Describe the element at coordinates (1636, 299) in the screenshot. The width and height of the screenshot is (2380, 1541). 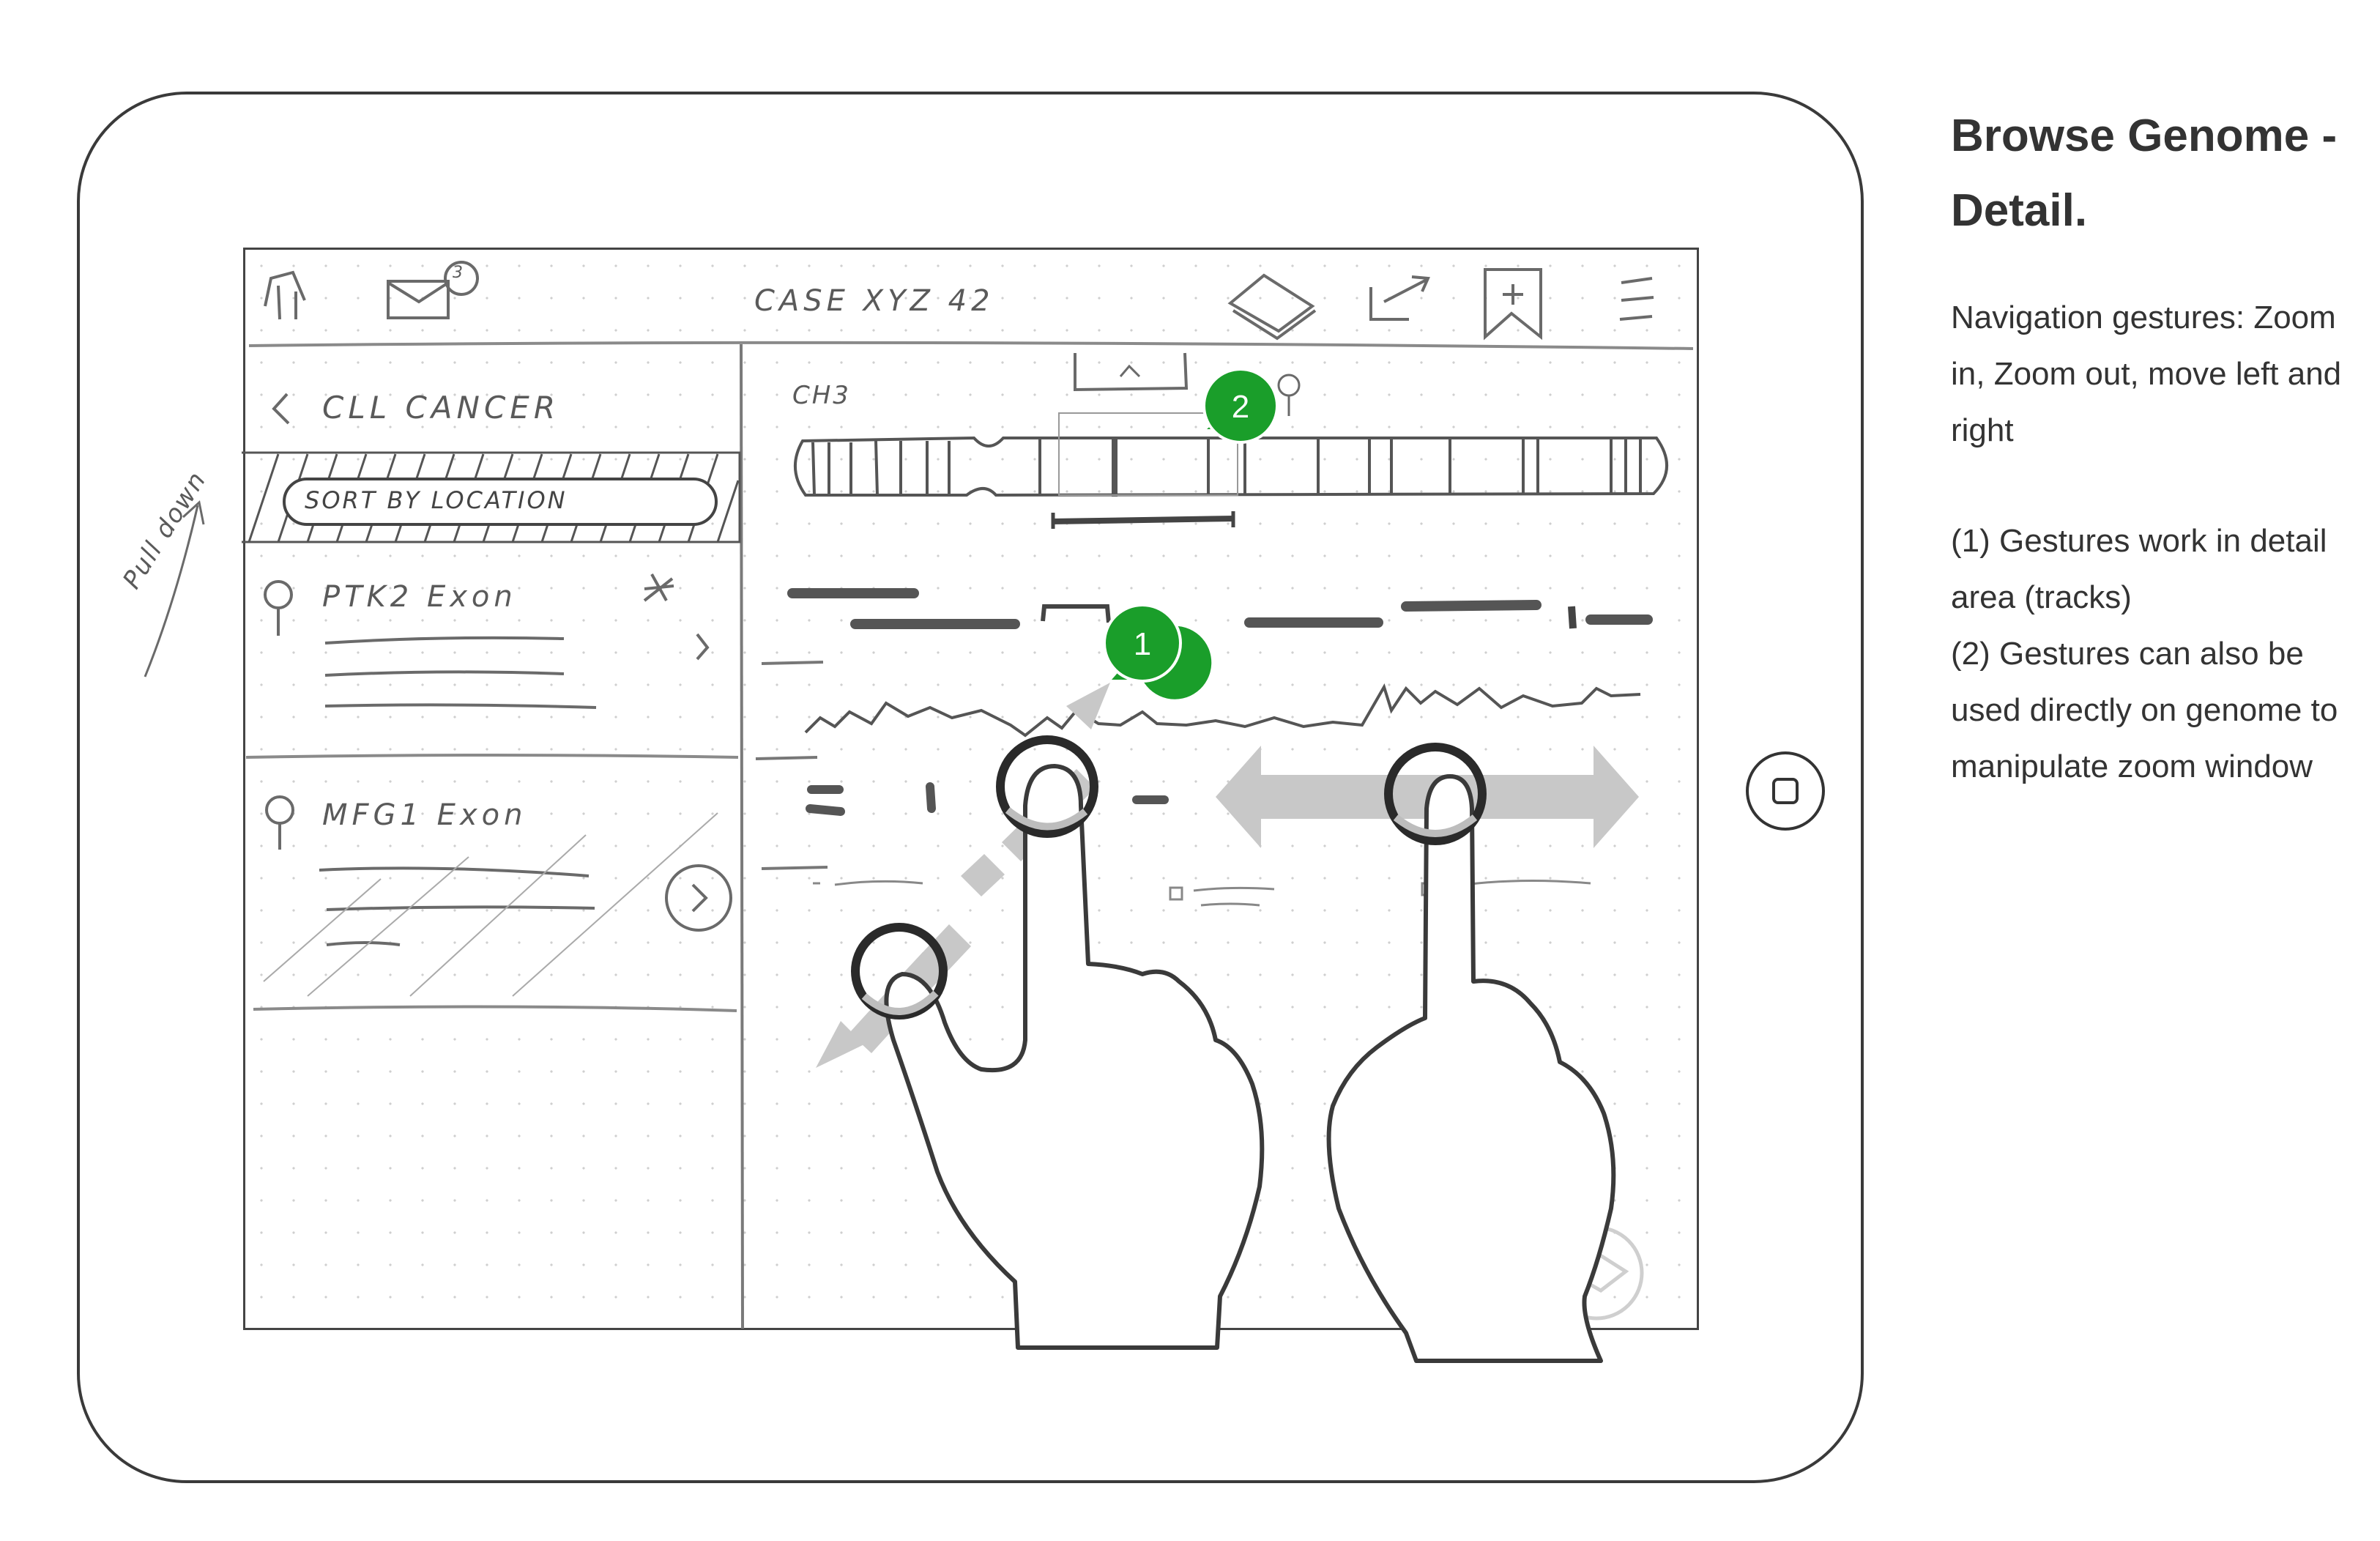
I see `menu-icon` at that location.